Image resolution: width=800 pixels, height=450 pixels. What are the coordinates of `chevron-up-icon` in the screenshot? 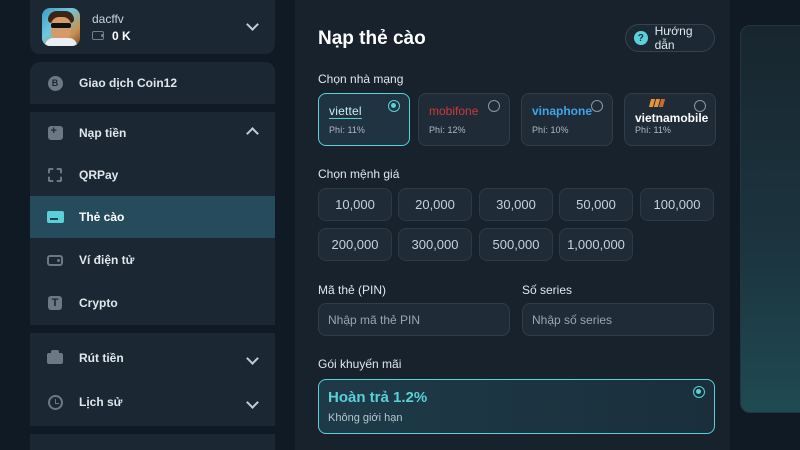 It's located at (252, 133).